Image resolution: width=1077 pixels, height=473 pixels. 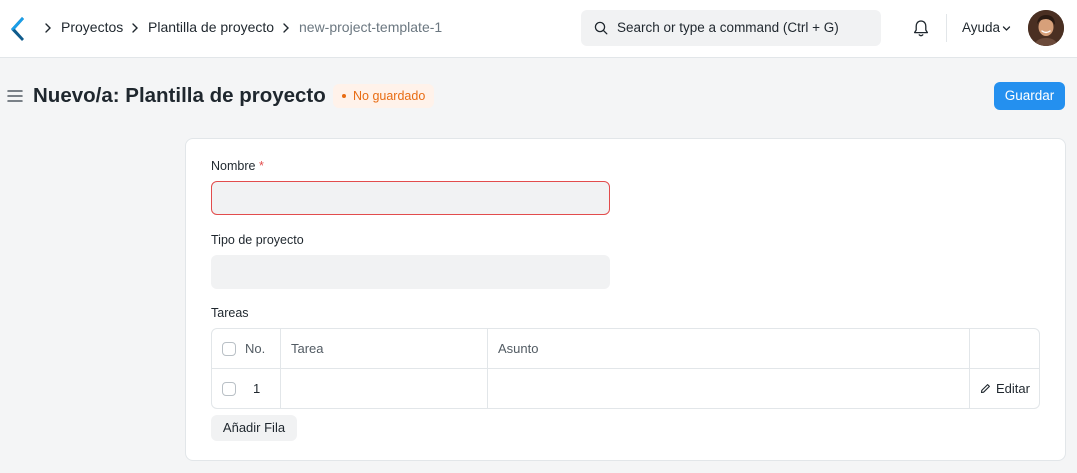 What do you see at coordinates (307, 348) in the screenshot?
I see `header-task: Tarea` at bounding box center [307, 348].